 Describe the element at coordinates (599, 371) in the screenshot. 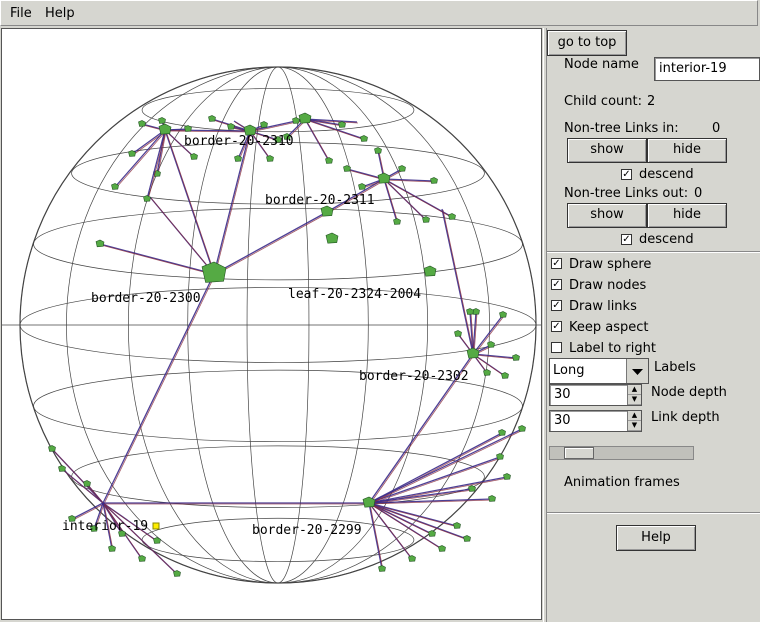

I see `labels-combo: Long` at that location.